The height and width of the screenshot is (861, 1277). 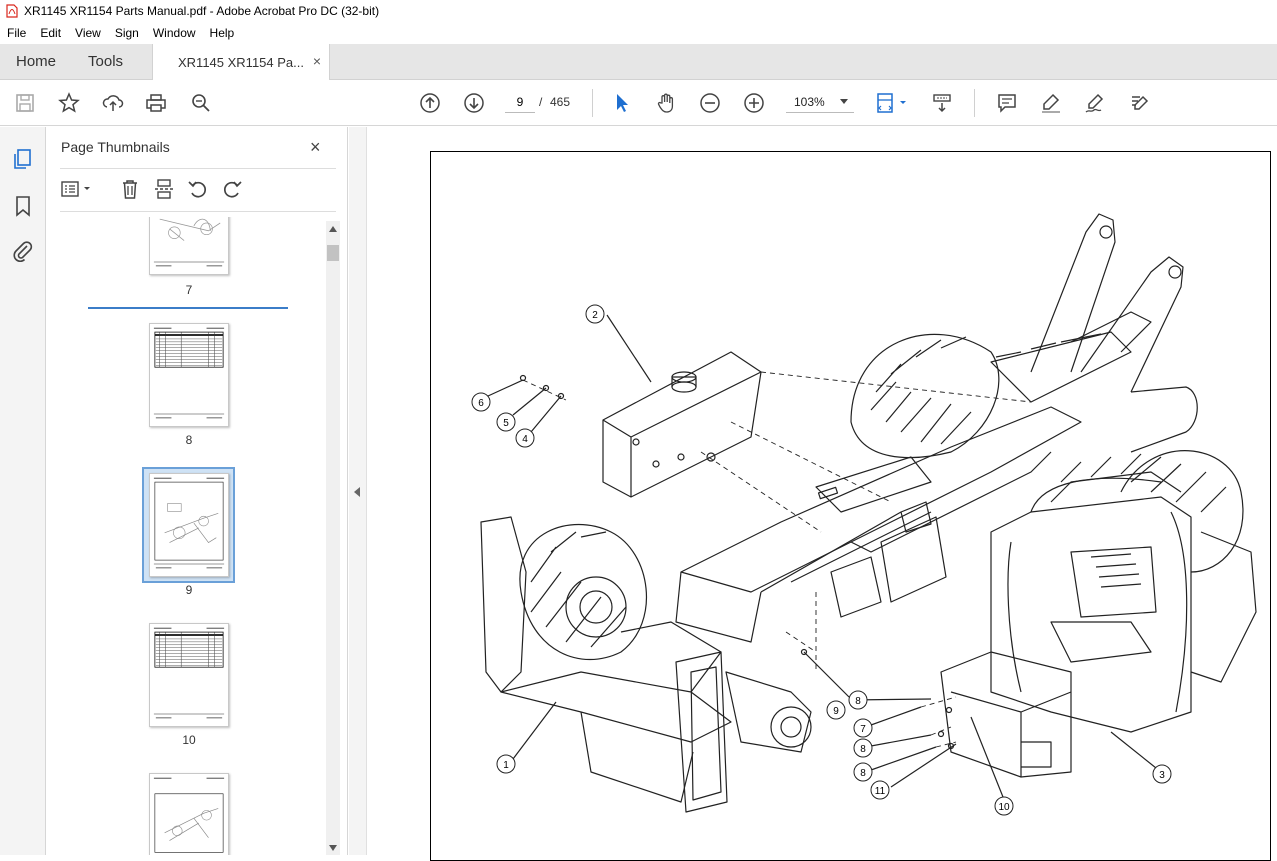 What do you see at coordinates (50, 33) in the screenshot?
I see `menu-edit: Edit` at bounding box center [50, 33].